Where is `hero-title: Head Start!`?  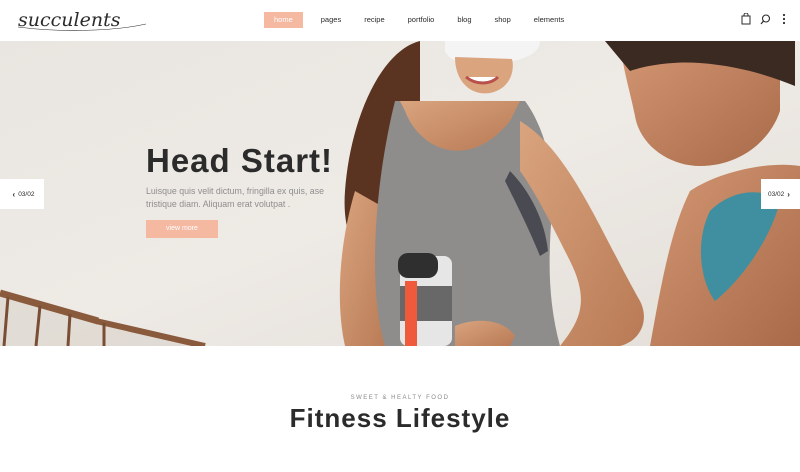
hero-title: Head Start! is located at coordinates (240, 160).